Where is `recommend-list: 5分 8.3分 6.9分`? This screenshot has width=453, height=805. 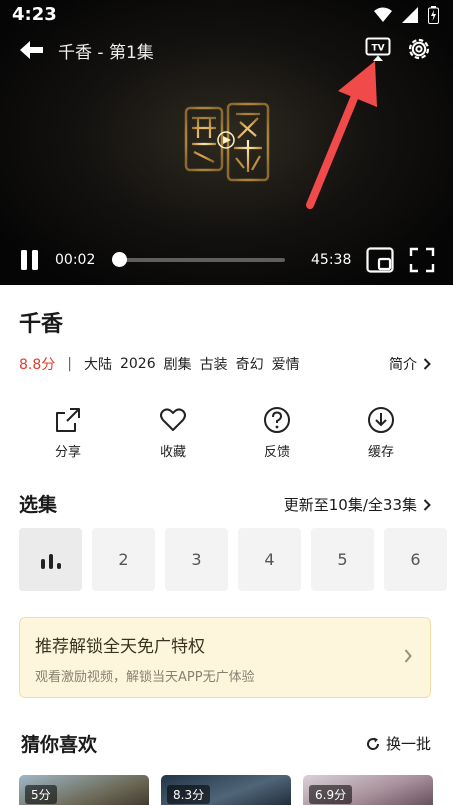
recommend-list: 5分 8.3分 6.9分 is located at coordinates (236, 790).